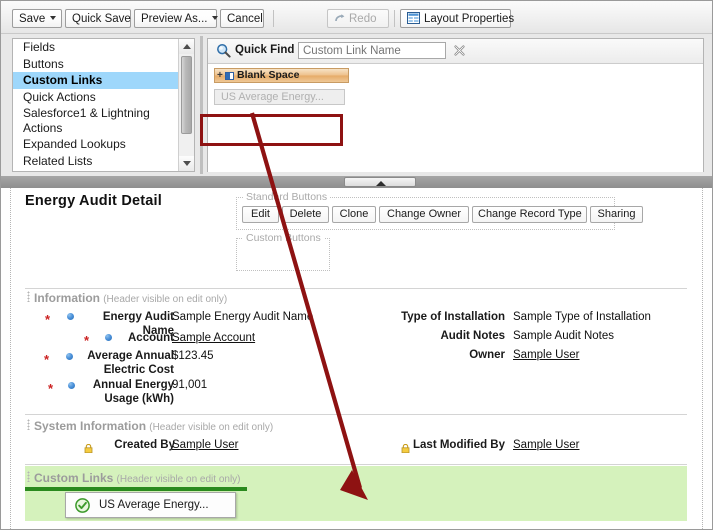  I want to click on palette-item-blank-space: + Blank Space, so click(281, 75).